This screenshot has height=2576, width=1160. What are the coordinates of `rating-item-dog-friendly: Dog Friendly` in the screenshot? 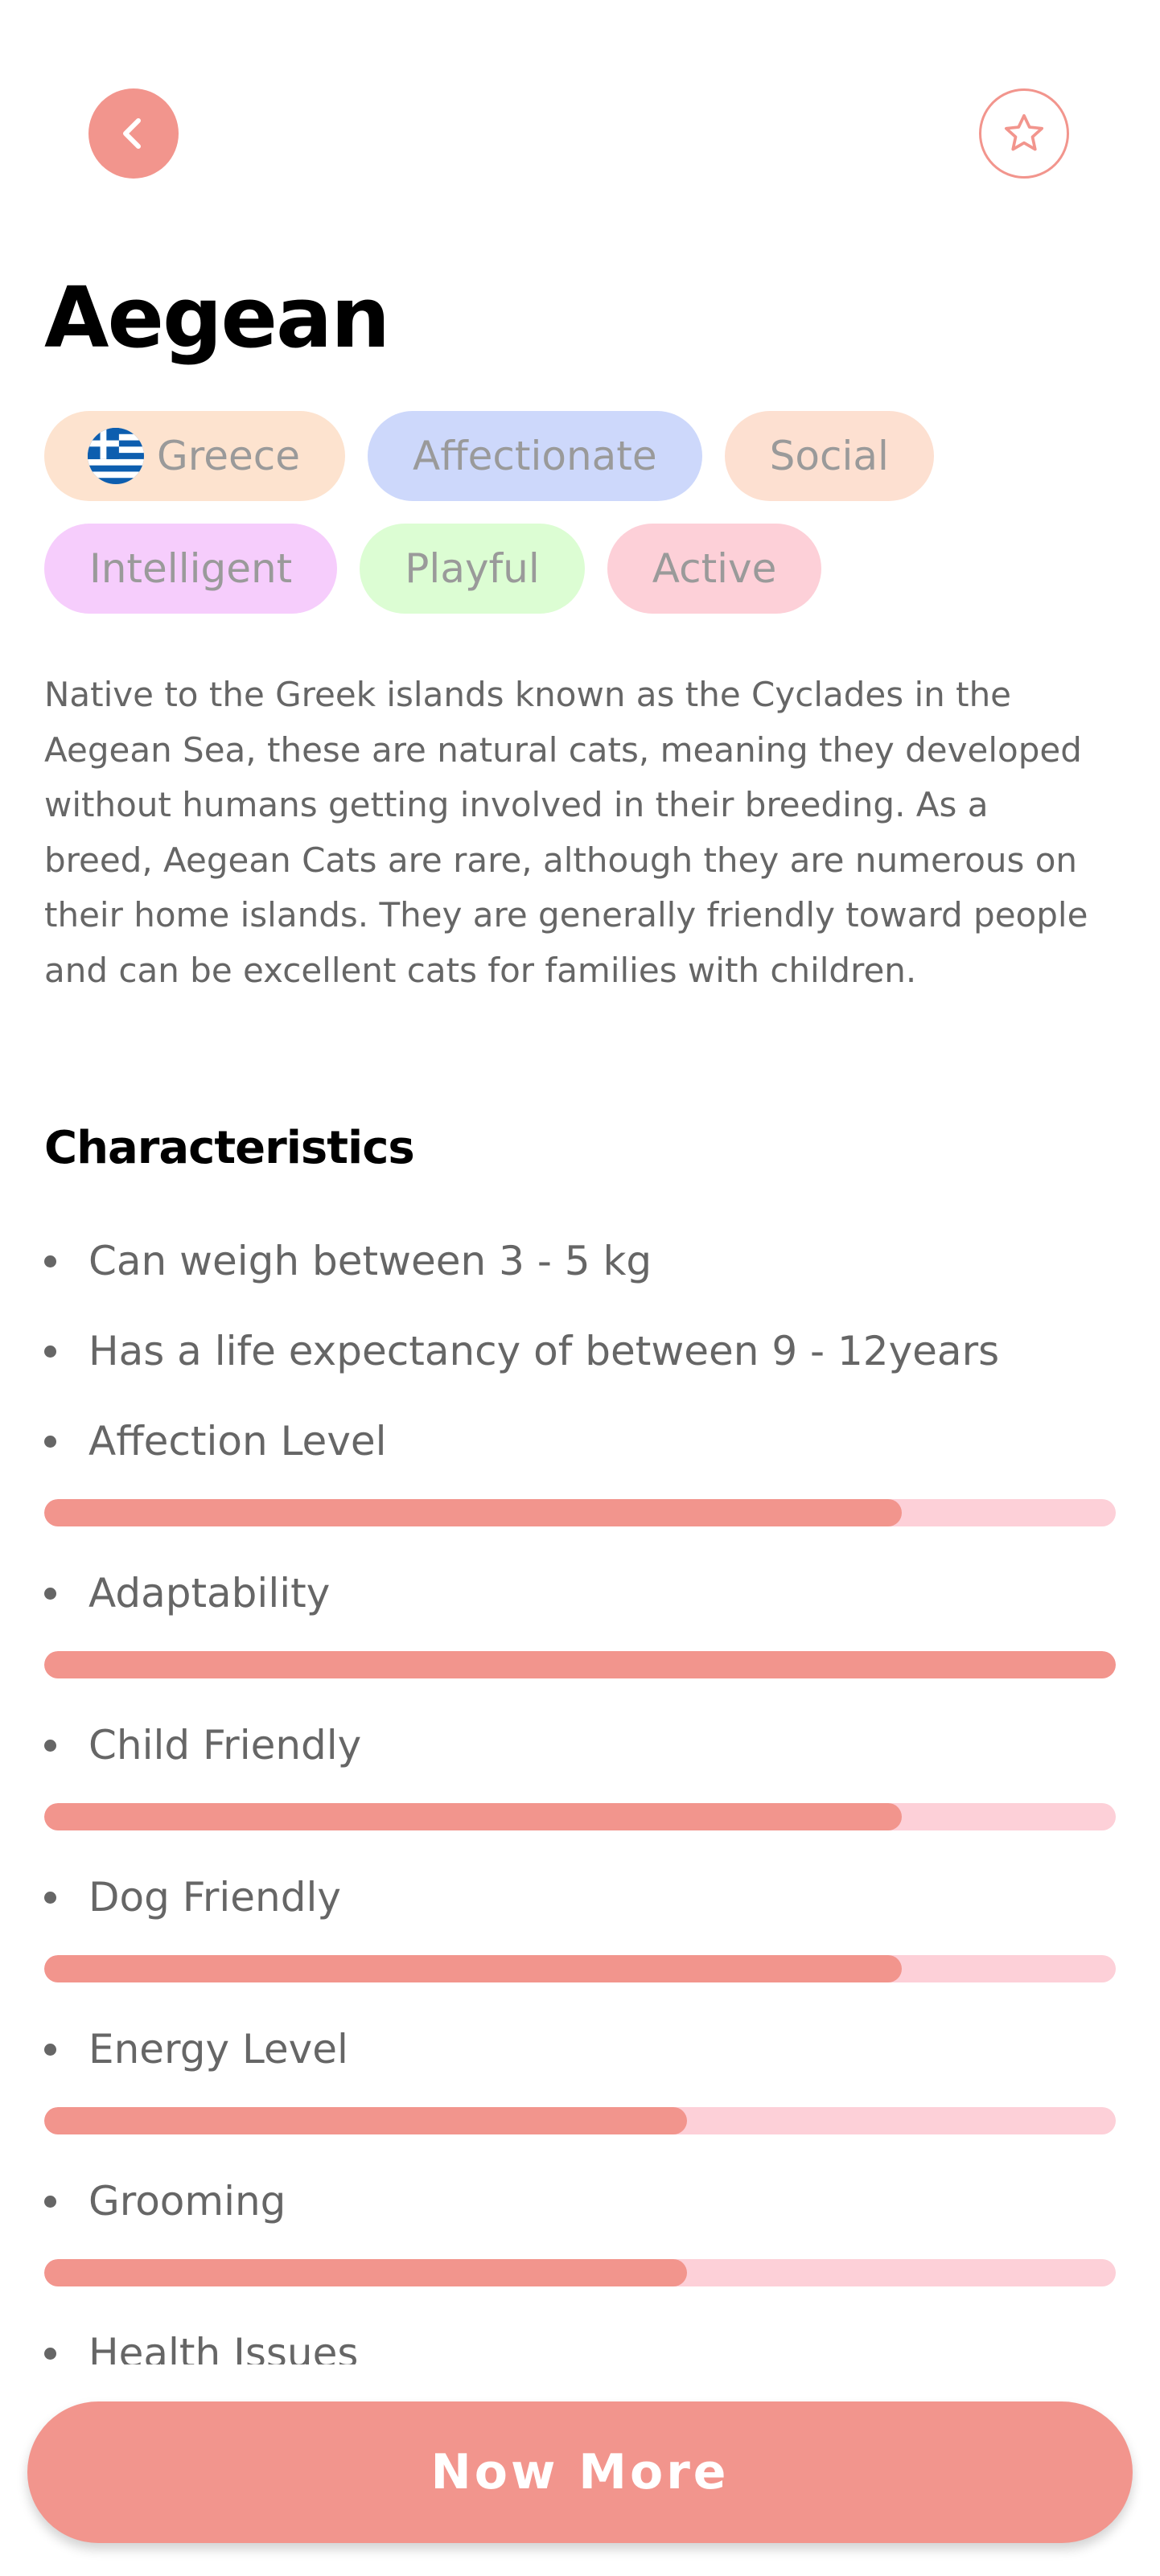 It's located at (192, 1897).